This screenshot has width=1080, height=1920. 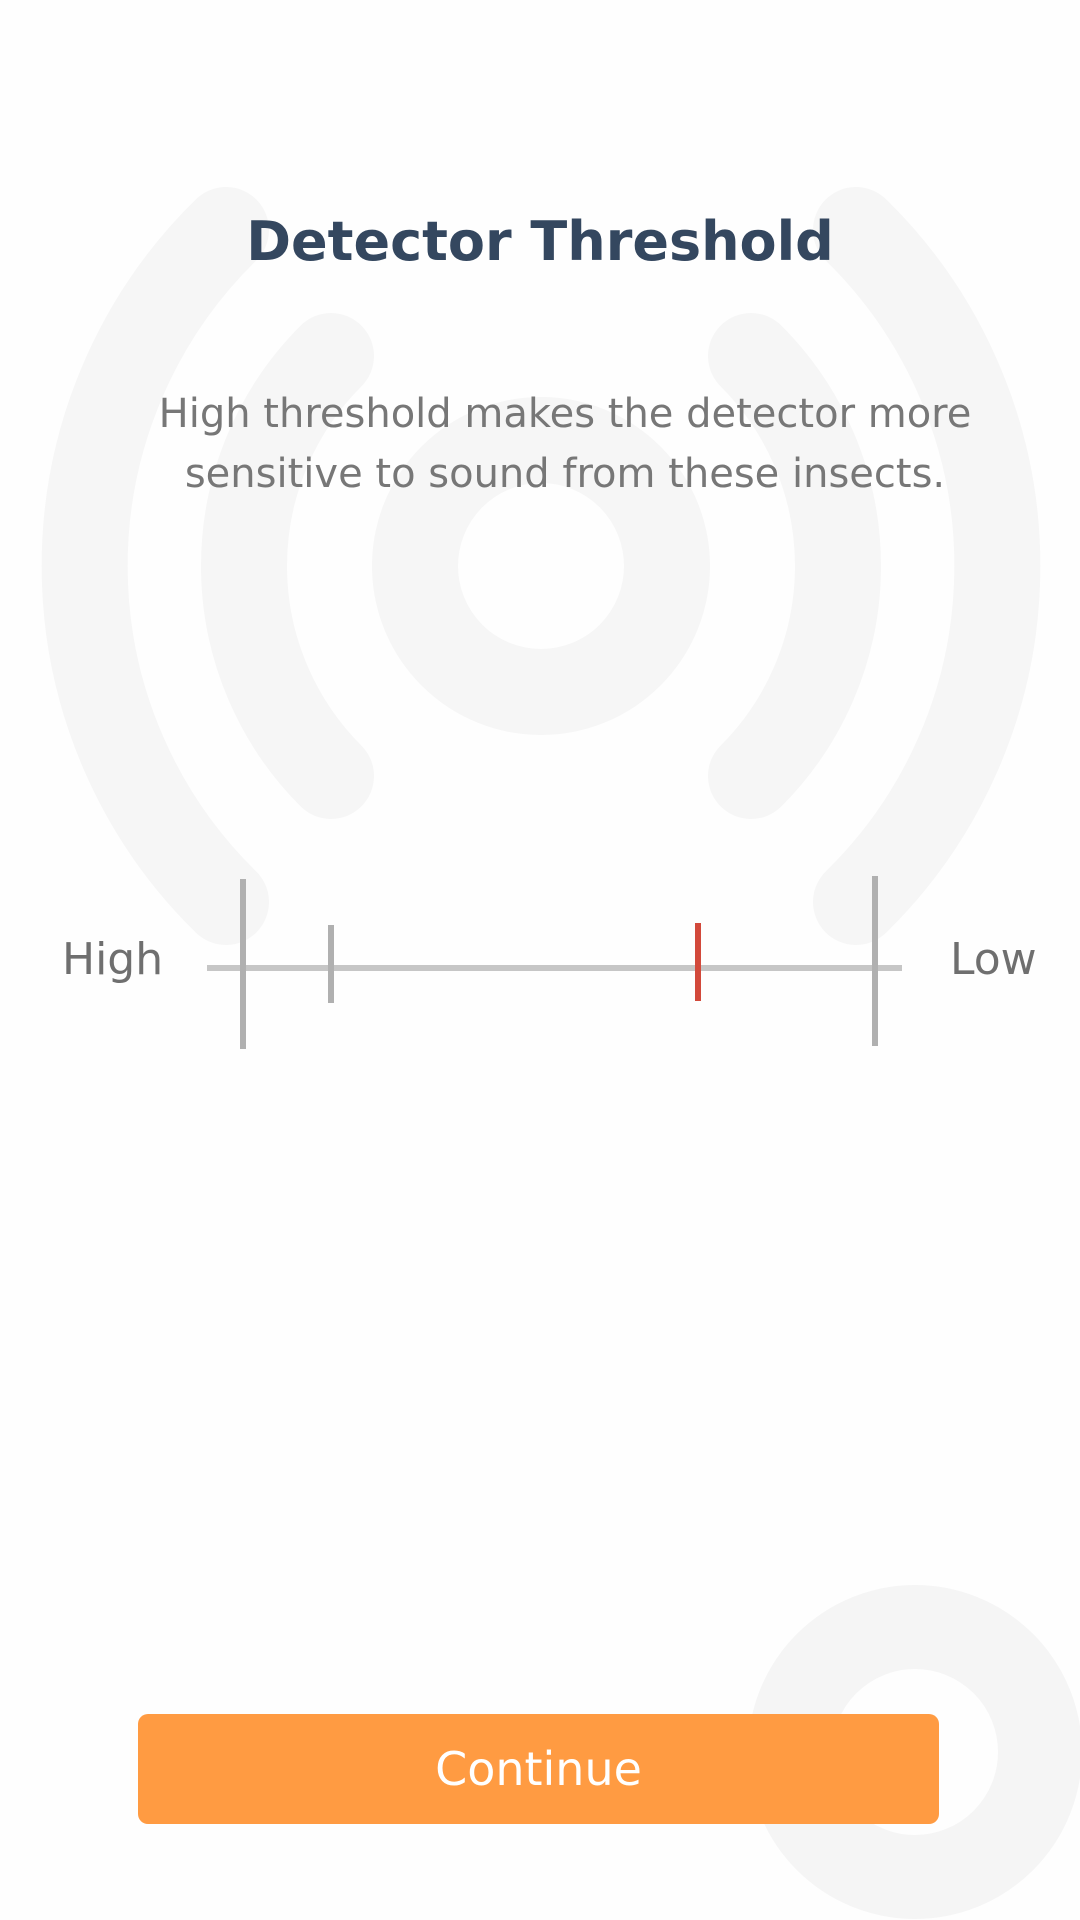 What do you see at coordinates (538, 1769) in the screenshot?
I see `continue-button: Continue` at bounding box center [538, 1769].